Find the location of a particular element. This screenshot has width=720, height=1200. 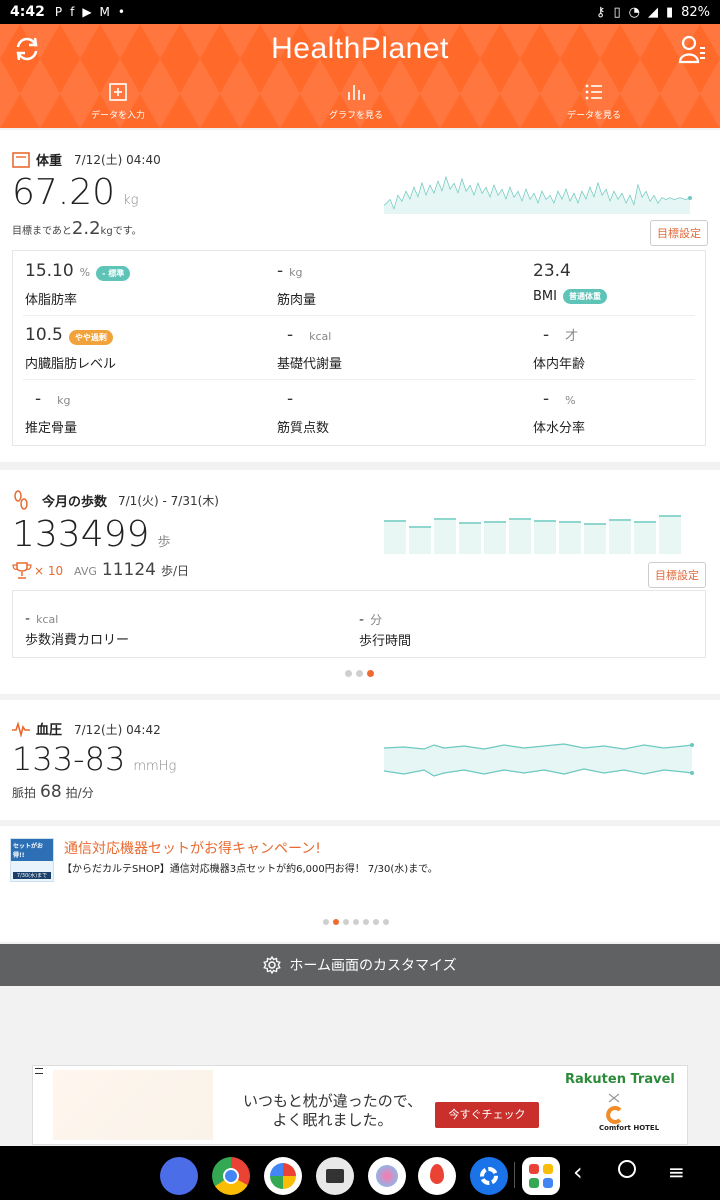

banner-pager-dots is located at coordinates (356, 922).